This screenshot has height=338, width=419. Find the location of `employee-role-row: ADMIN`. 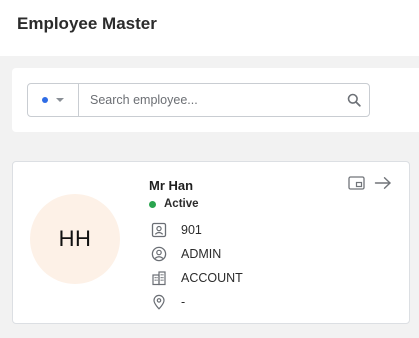

employee-role-row: ADMIN is located at coordinates (185, 254).